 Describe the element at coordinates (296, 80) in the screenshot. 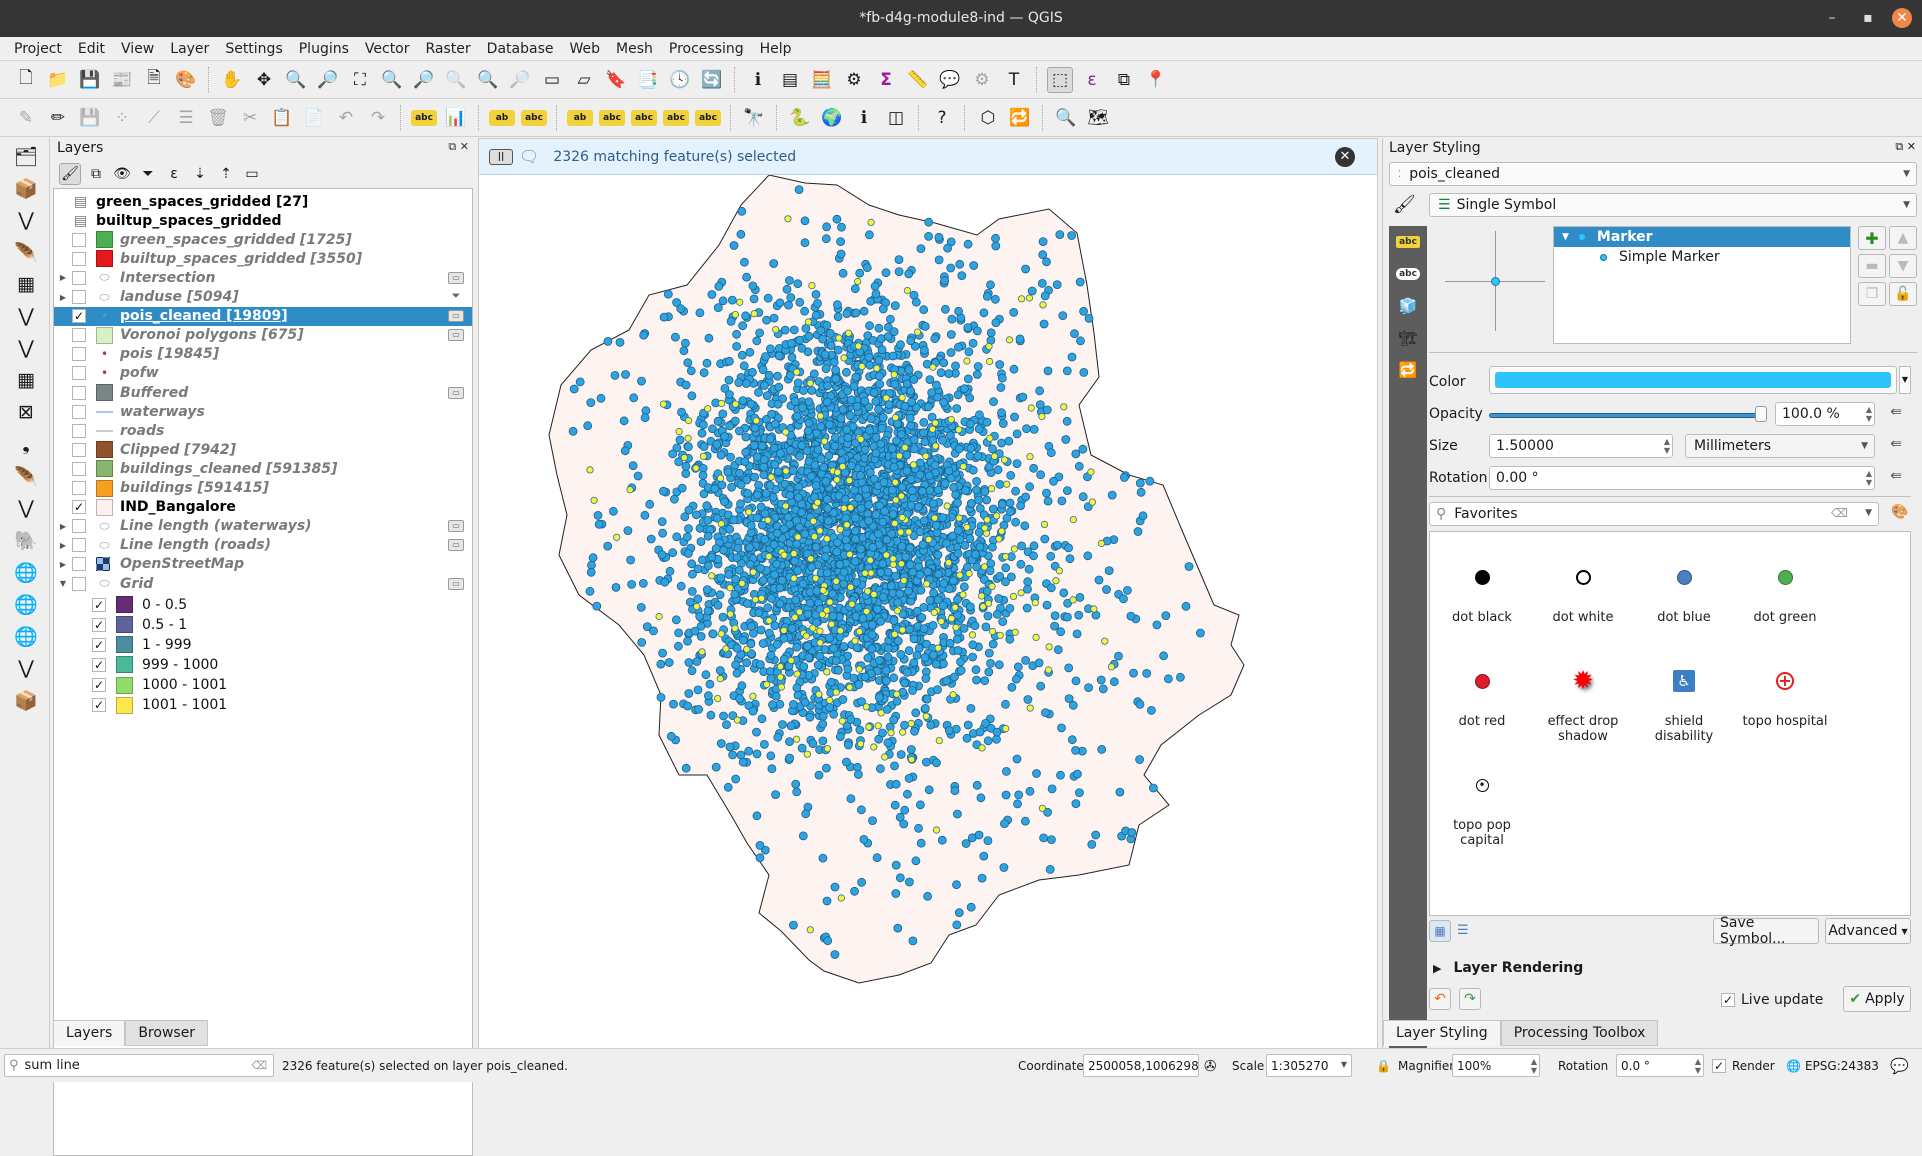

I see `zoom-in-icon: 🔍` at that location.